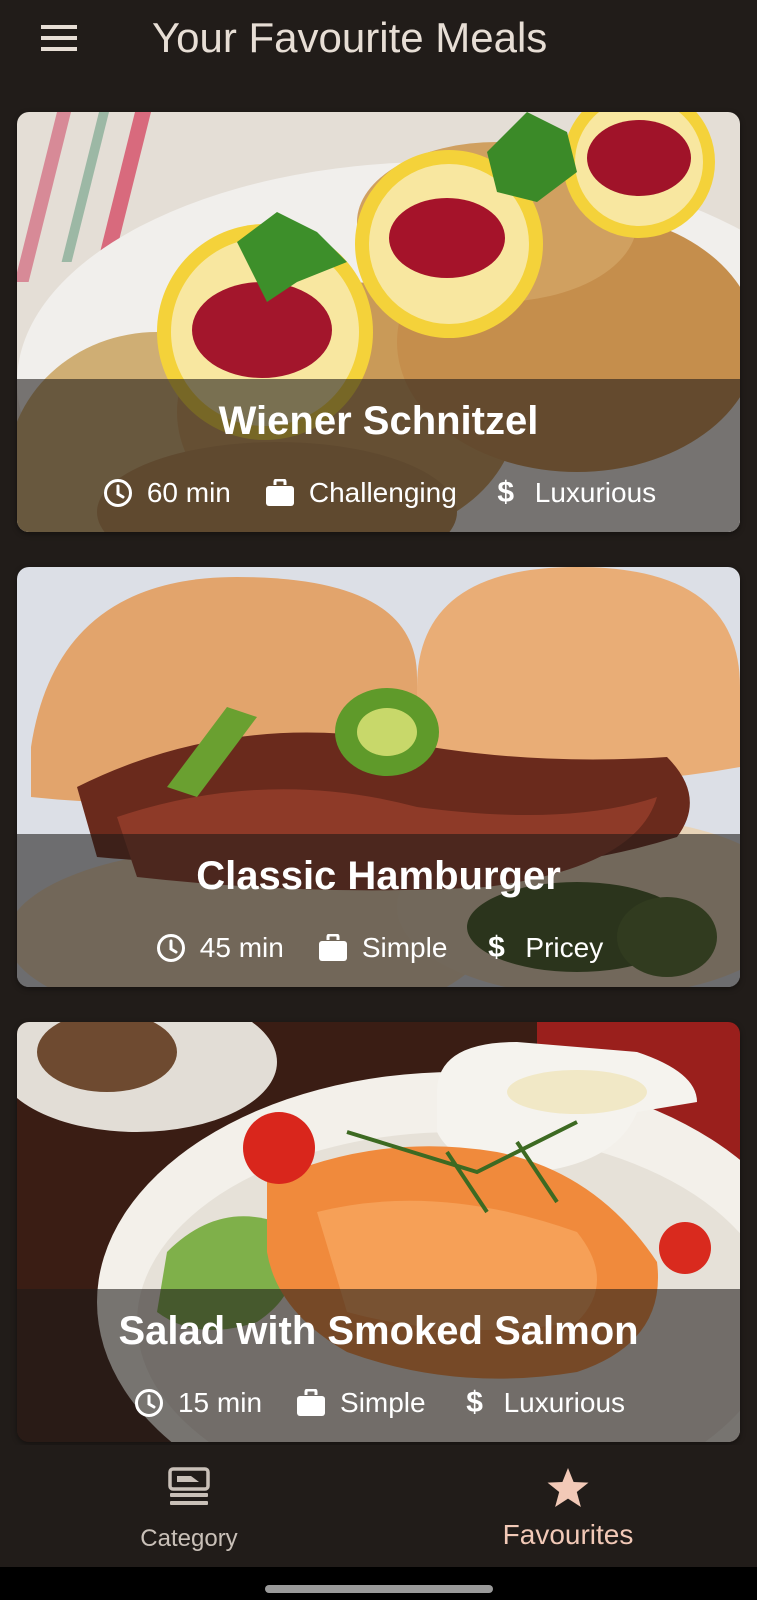 Image resolution: width=757 pixels, height=1600 pixels. Describe the element at coordinates (382, 492) in the screenshot. I see `meal-complexity-text: Challenging` at that location.